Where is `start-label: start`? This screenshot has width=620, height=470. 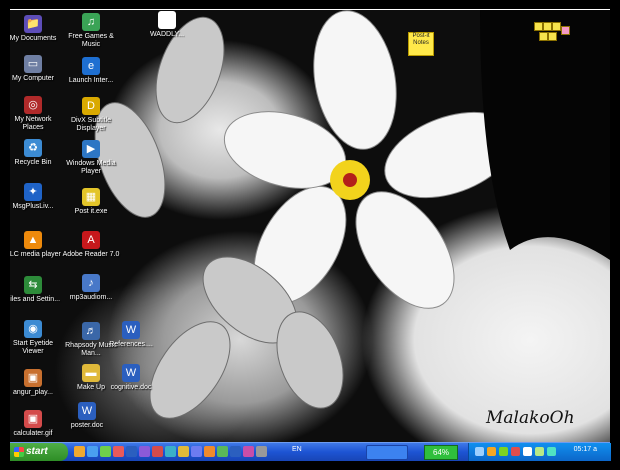
start-label: start is located at coordinates (37, 451).